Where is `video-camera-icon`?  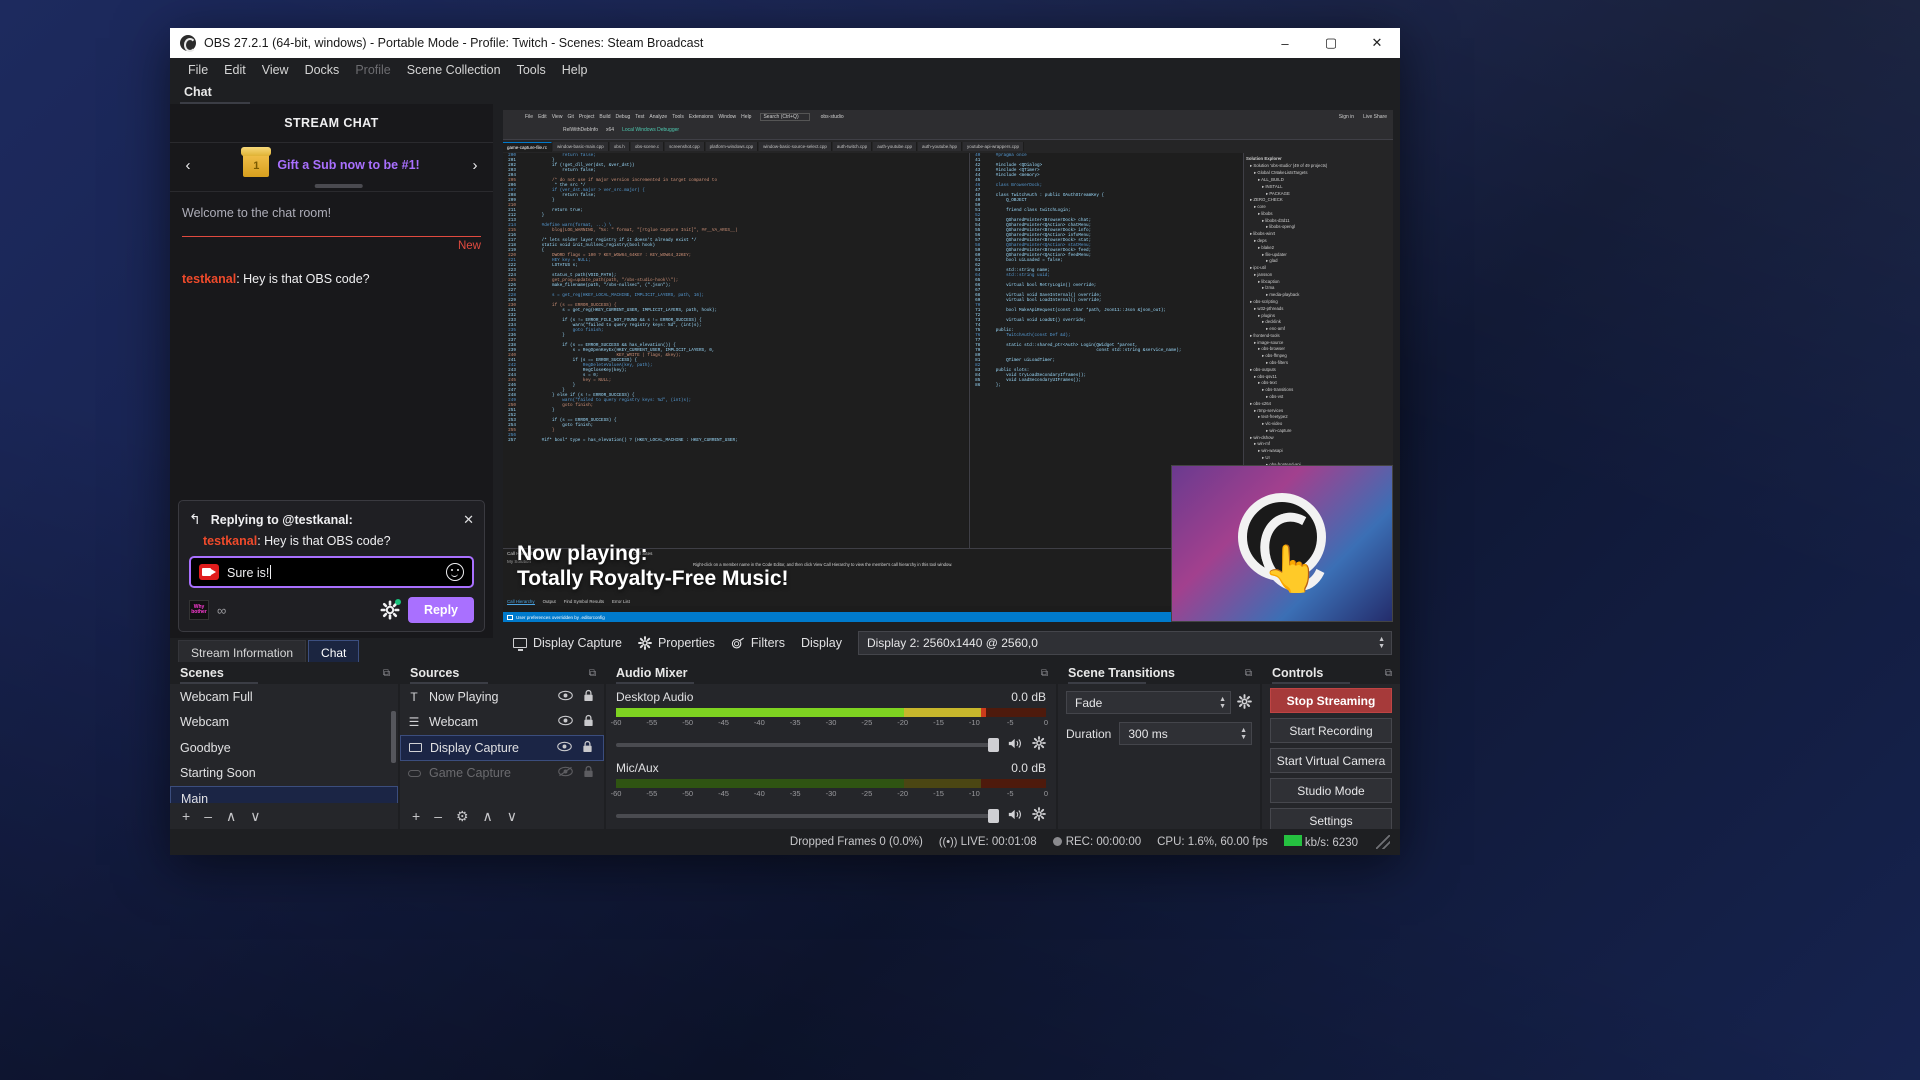
video-camera-icon is located at coordinates (209, 572).